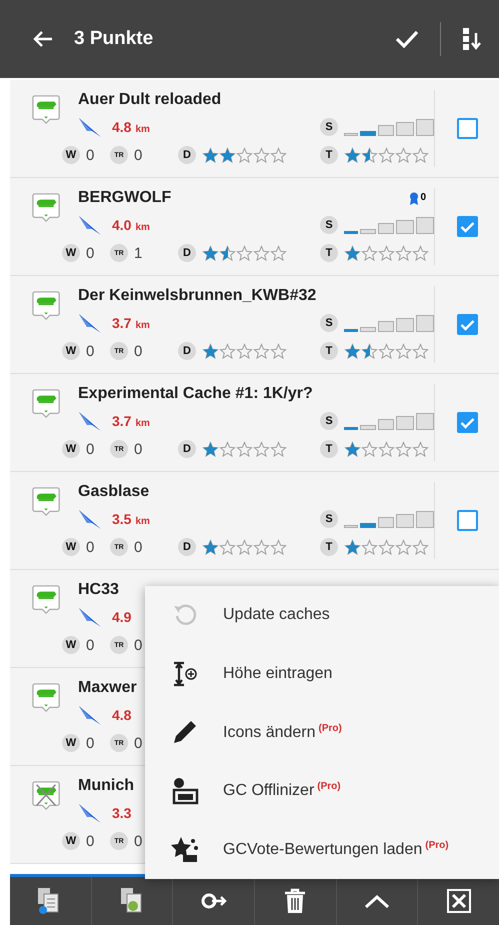  Describe the element at coordinates (131, 323) in the screenshot. I see `distance-text: 3.7 km` at that location.